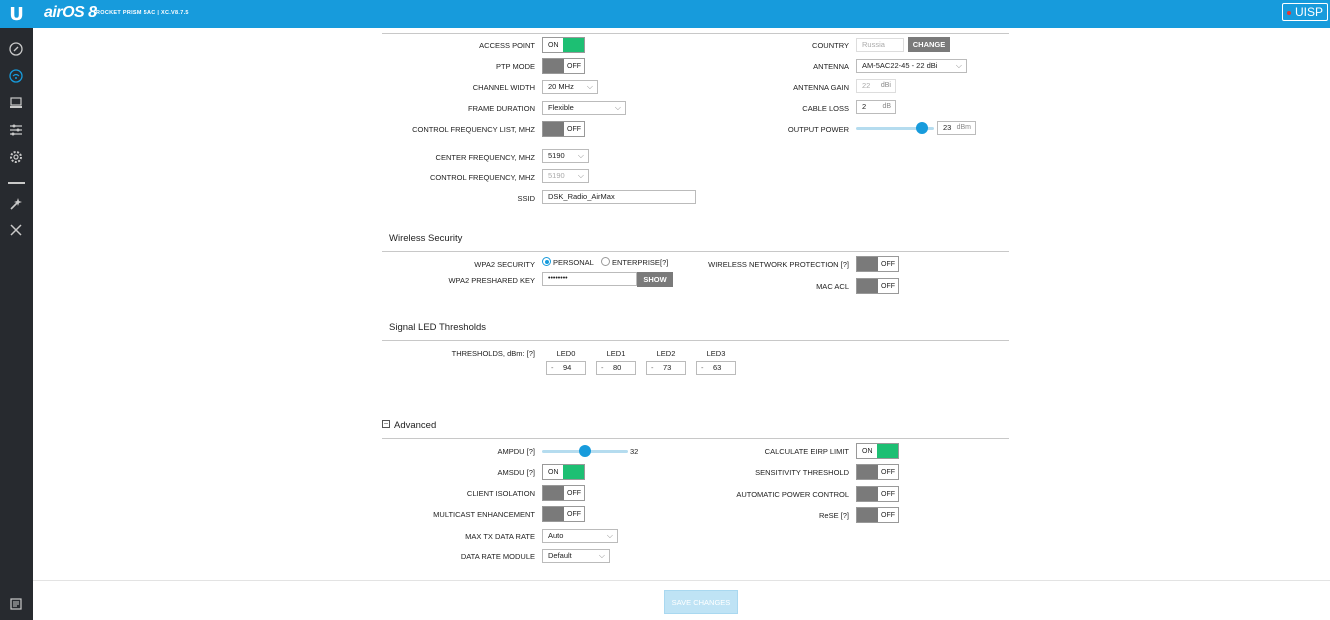 The width and height of the screenshot is (1330, 620). I want to click on log-icon, so click(16, 604).